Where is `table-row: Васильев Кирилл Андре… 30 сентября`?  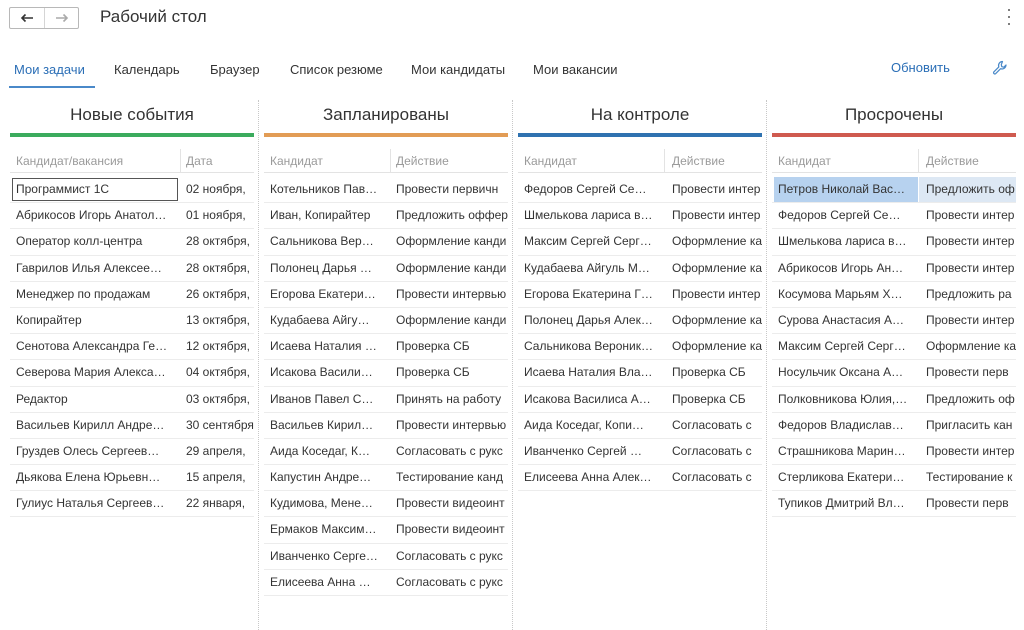
table-row: Васильев Кирилл Андре… 30 сентября is located at coordinates (132, 426).